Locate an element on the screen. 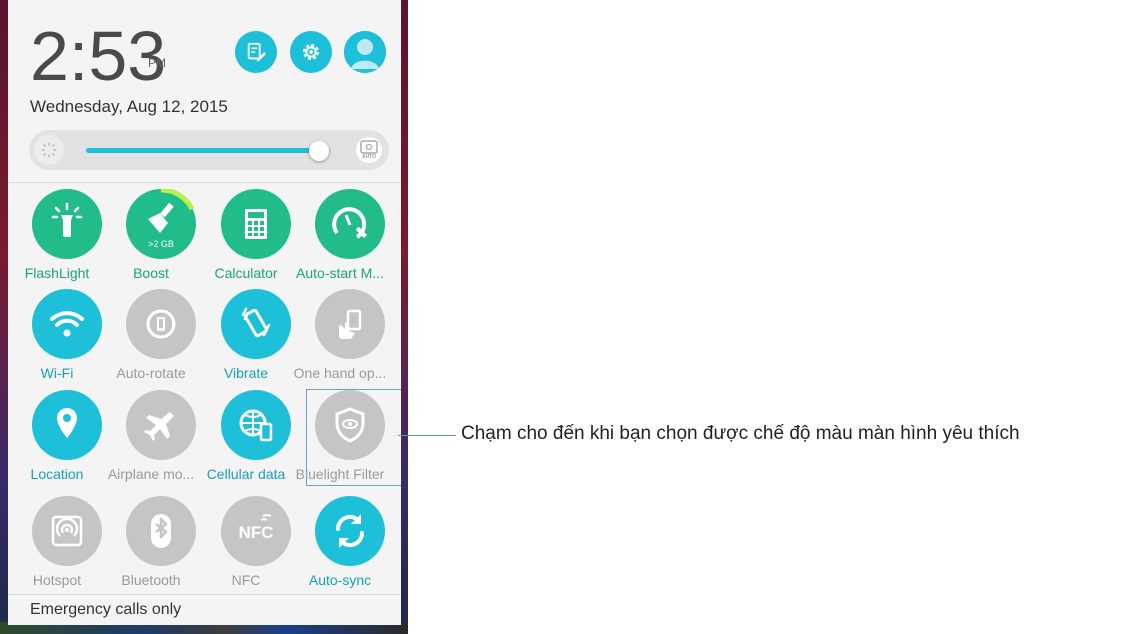 This screenshot has height=634, width=1127. quick-tile-vibrate: Vibrate is located at coordinates (246, 339).